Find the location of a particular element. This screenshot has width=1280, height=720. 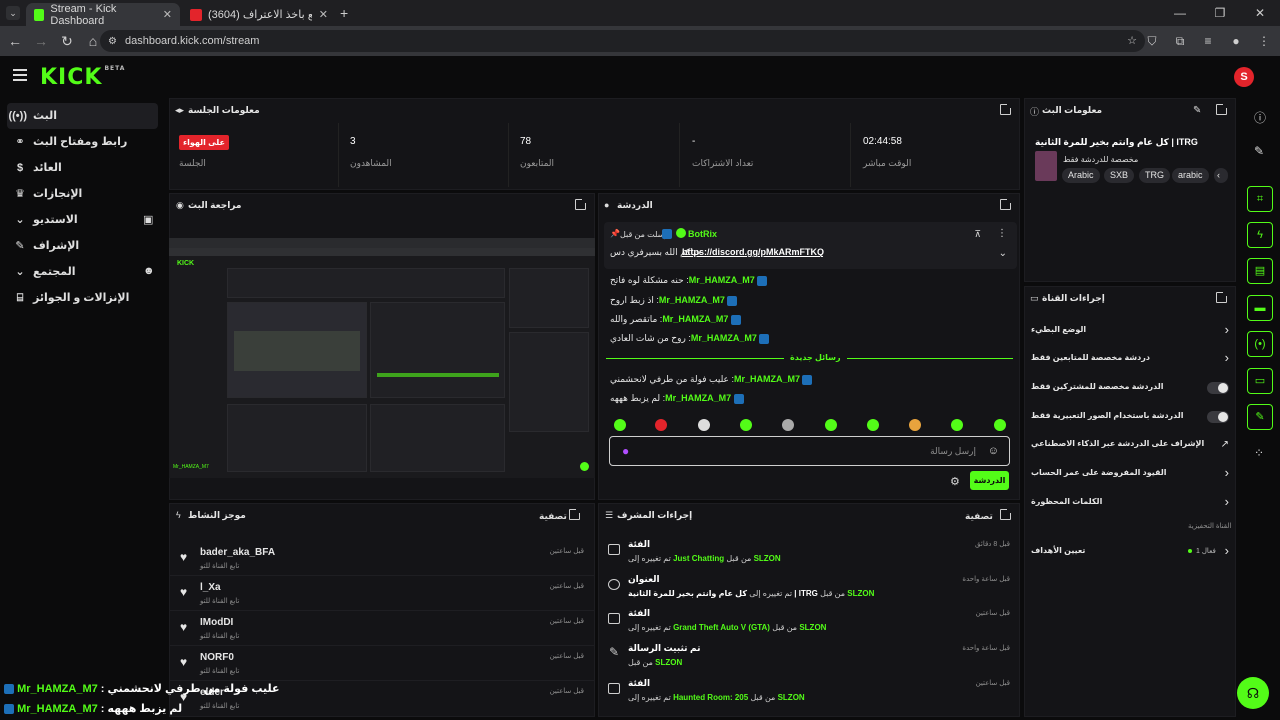

chat-input: ● إرسل رسالة ☺ is located at coordinates (809, 451).